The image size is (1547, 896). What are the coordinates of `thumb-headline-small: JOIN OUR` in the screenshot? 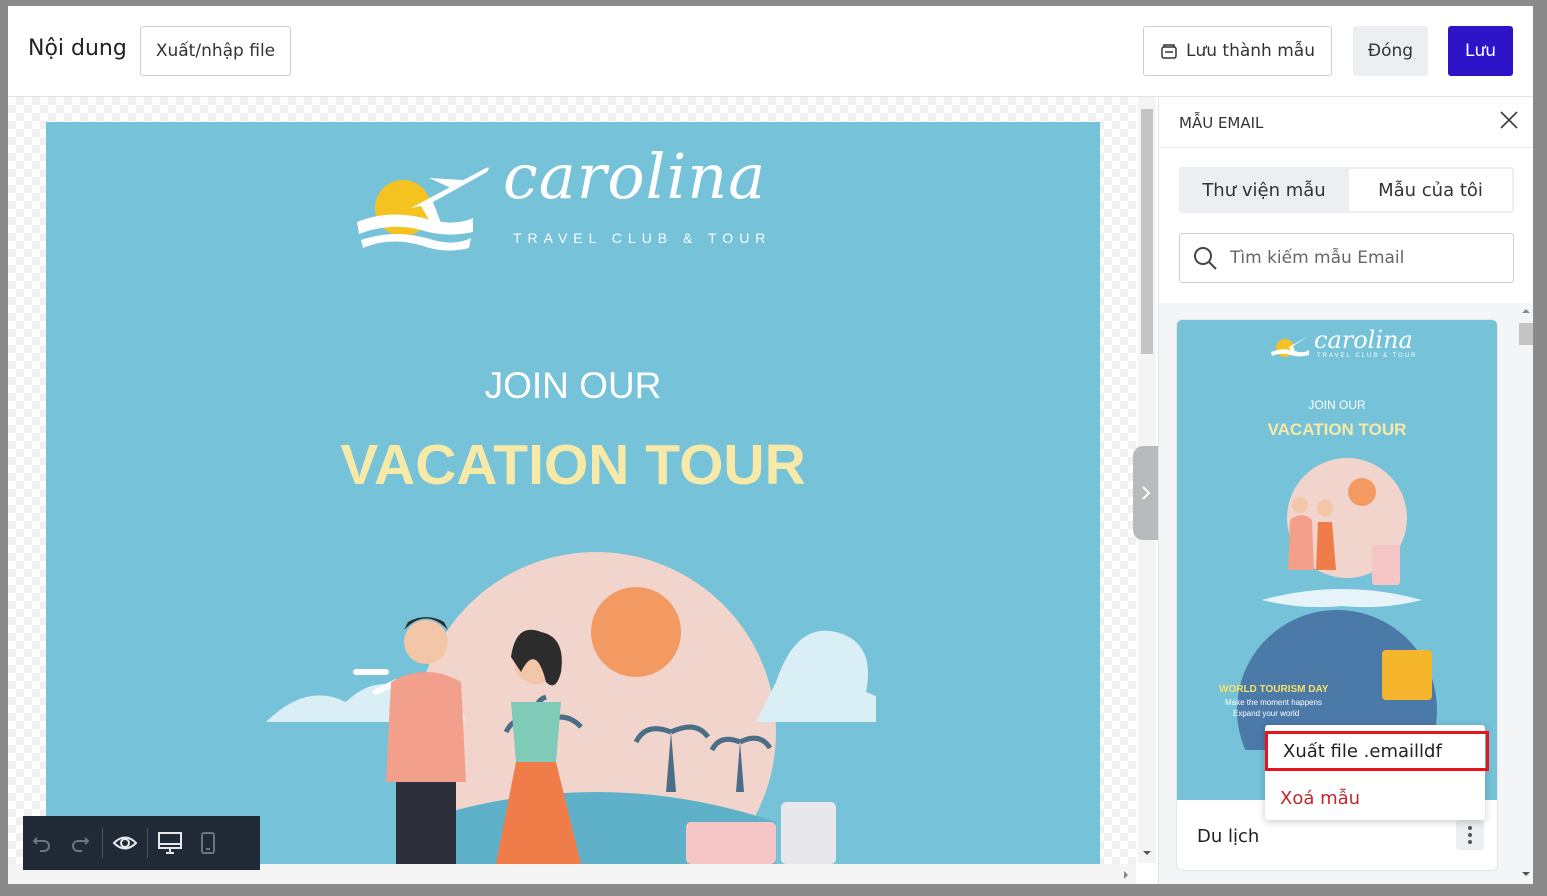 It's located at (1337, 405).